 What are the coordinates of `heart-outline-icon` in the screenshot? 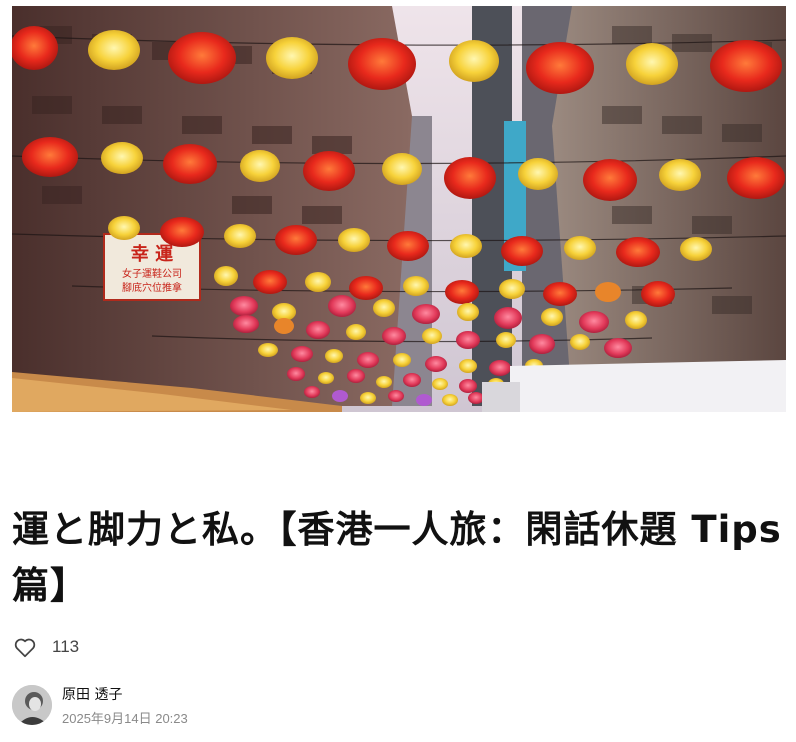 It's located at (25, 647).